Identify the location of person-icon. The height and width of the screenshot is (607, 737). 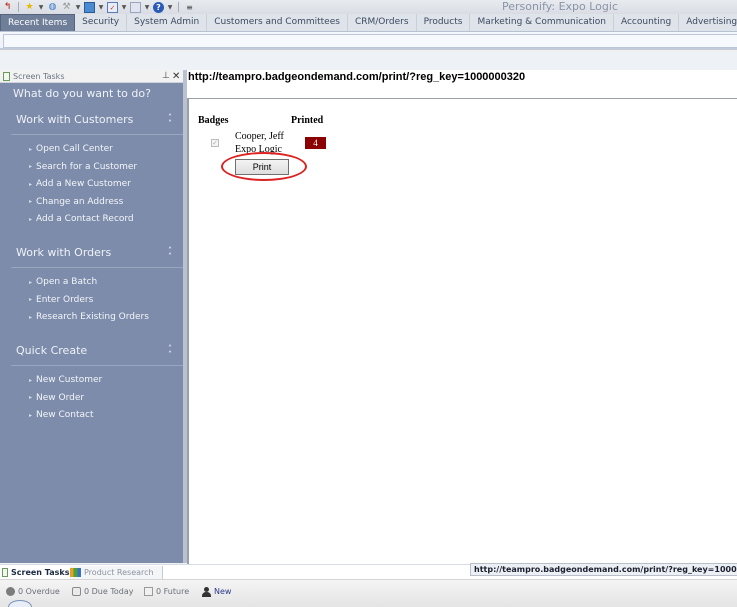
(206, 592).